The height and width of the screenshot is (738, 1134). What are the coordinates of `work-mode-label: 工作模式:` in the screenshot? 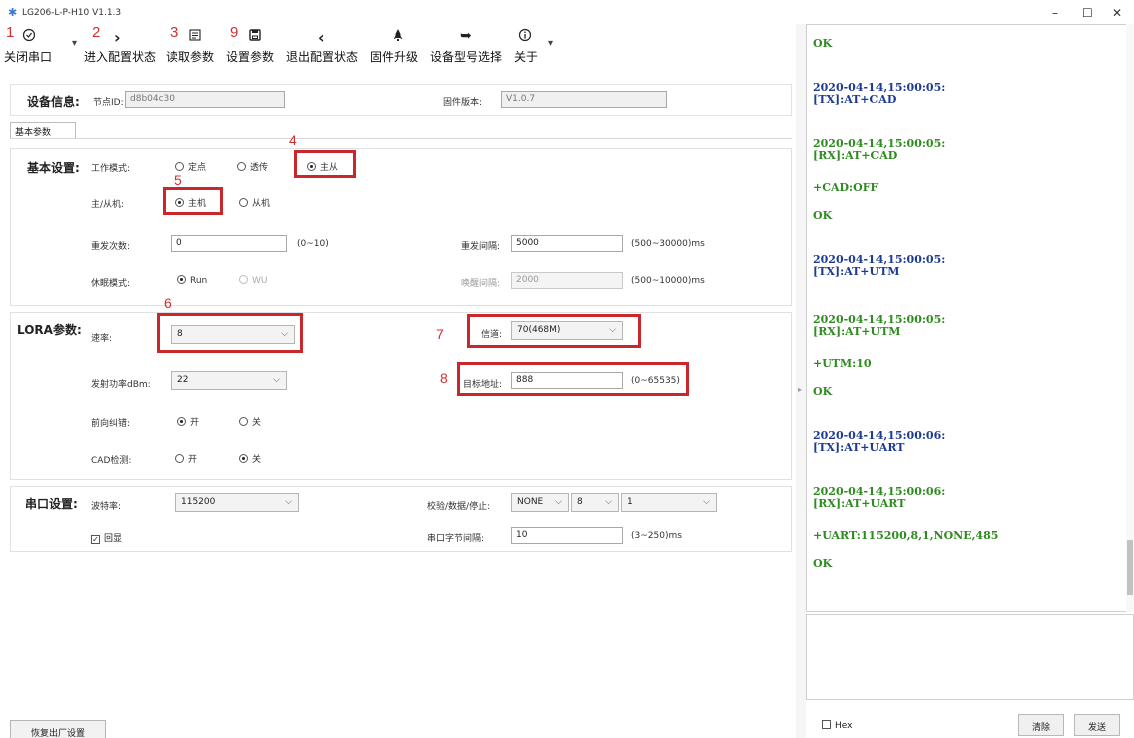 It's located at (111, 169).